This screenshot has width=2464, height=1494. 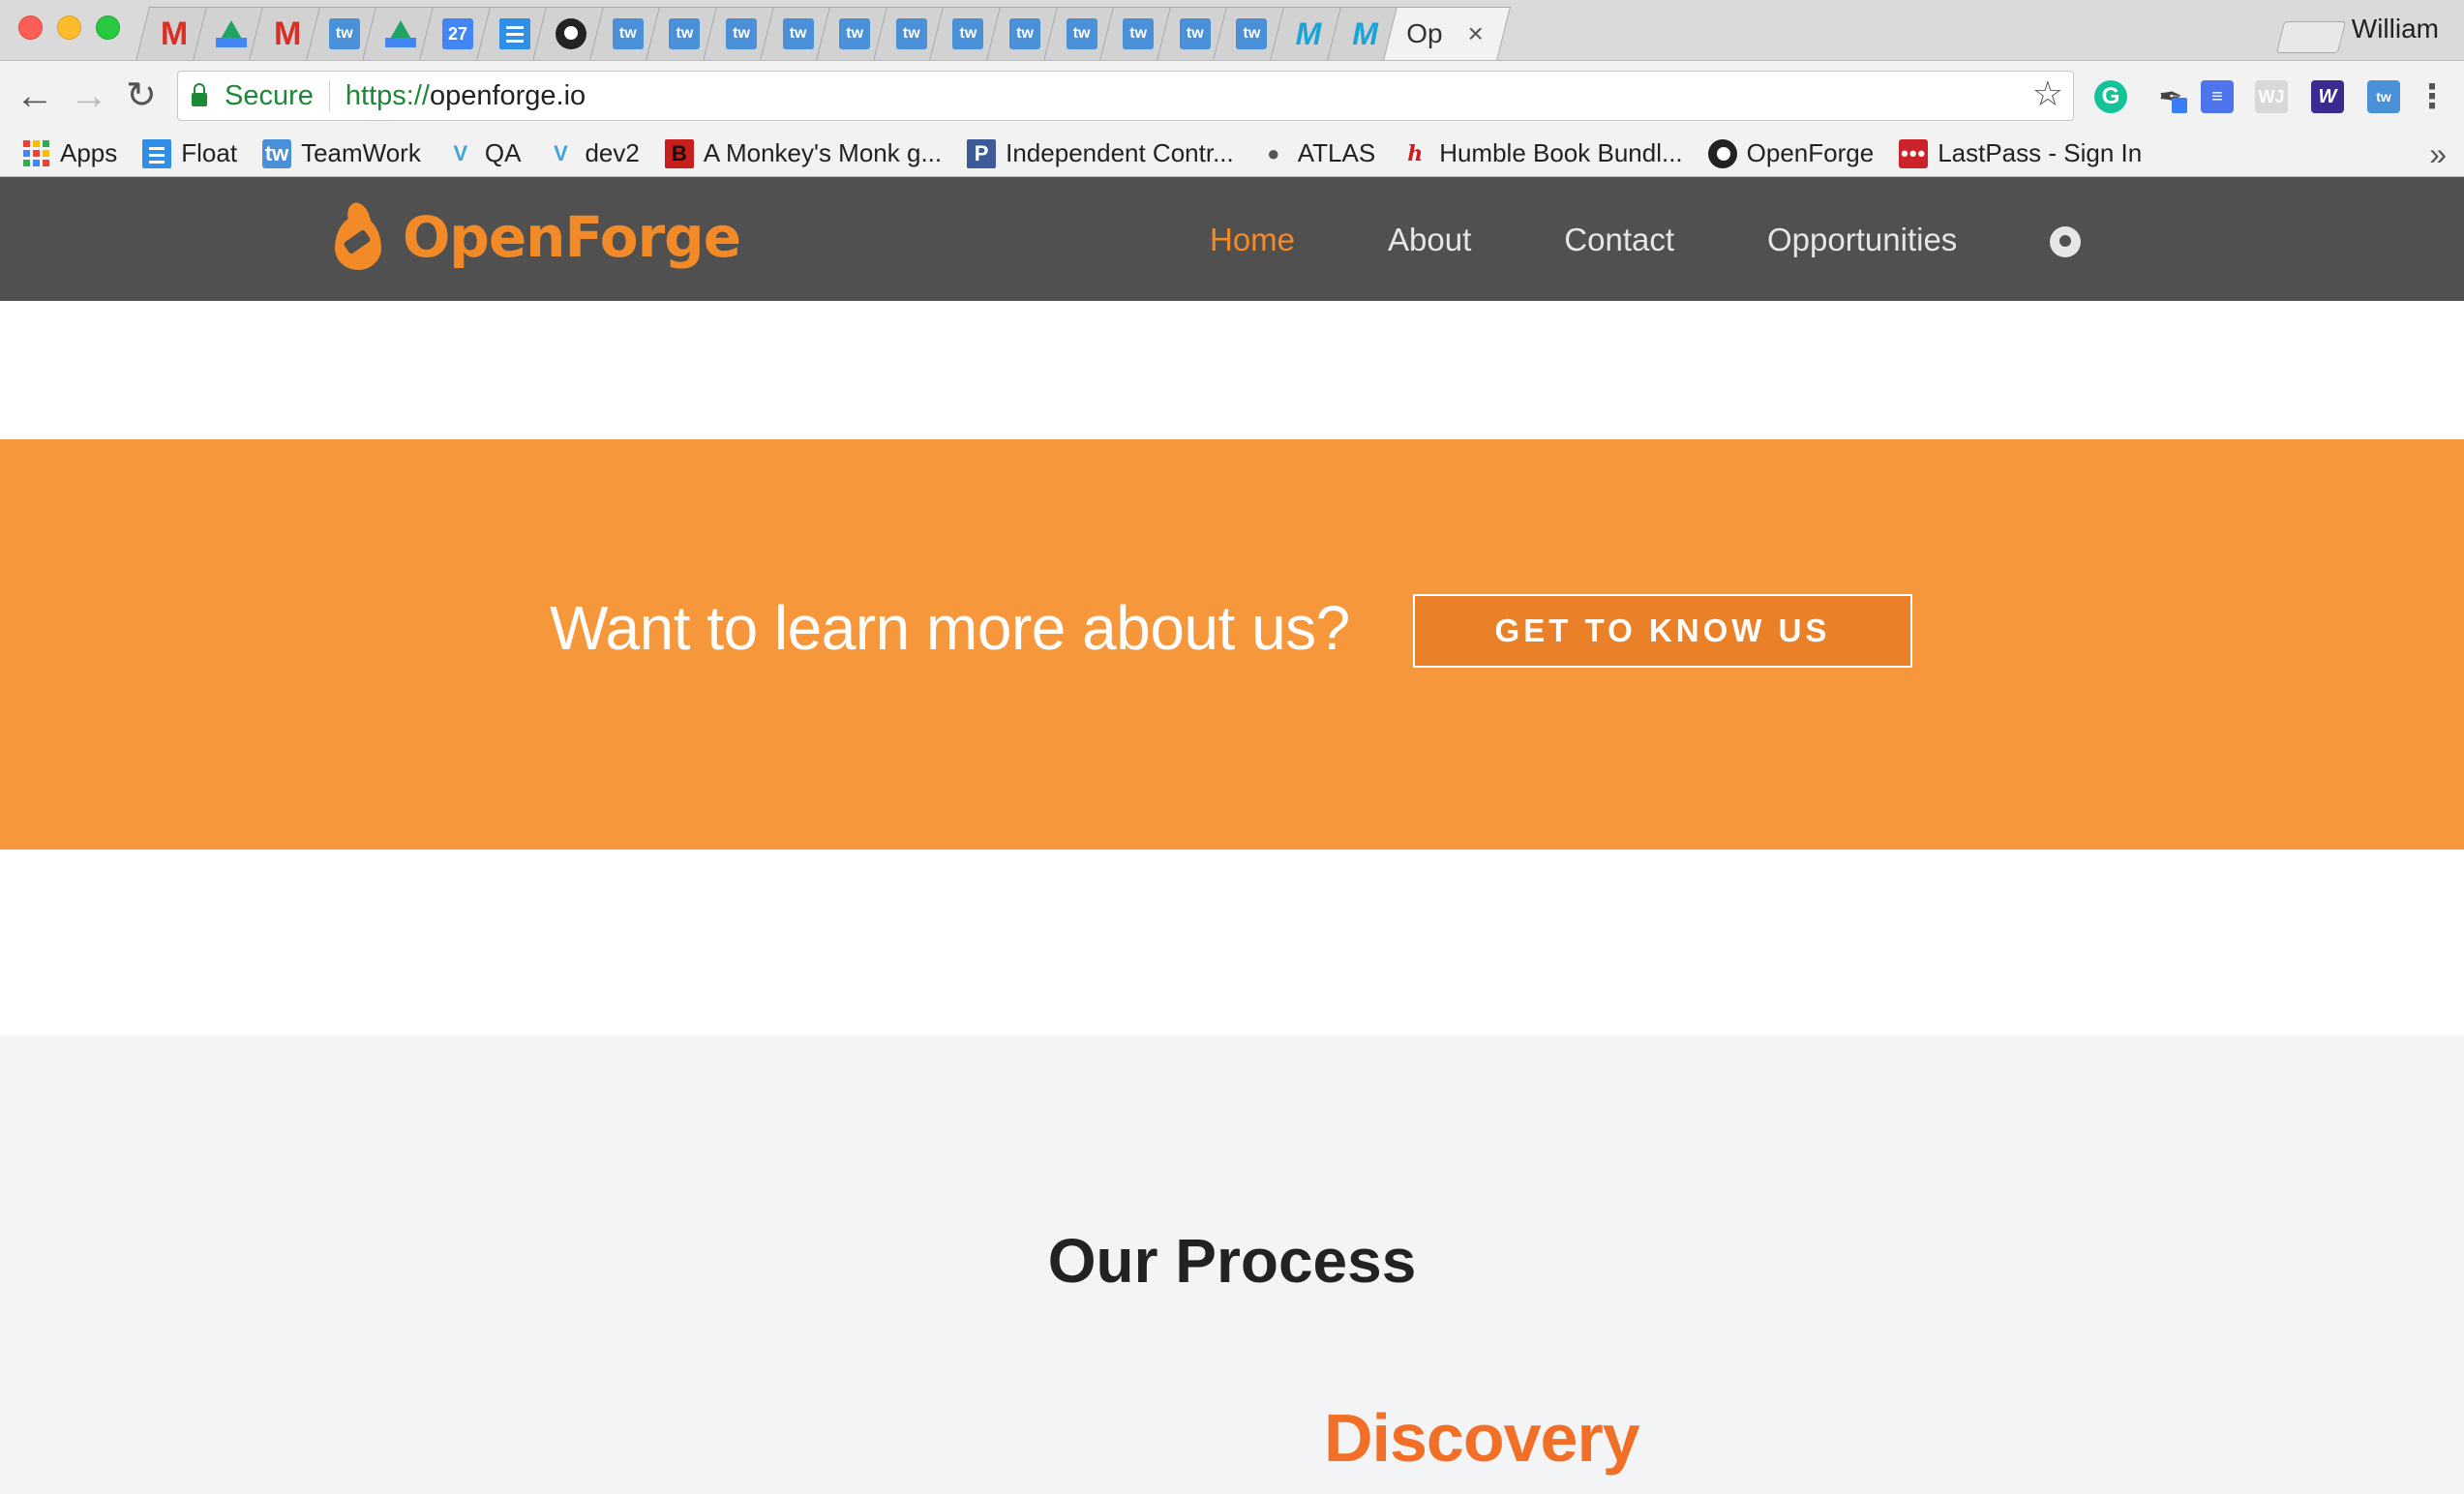 I want to click on tab-content: N, so click(x=569, y=33).